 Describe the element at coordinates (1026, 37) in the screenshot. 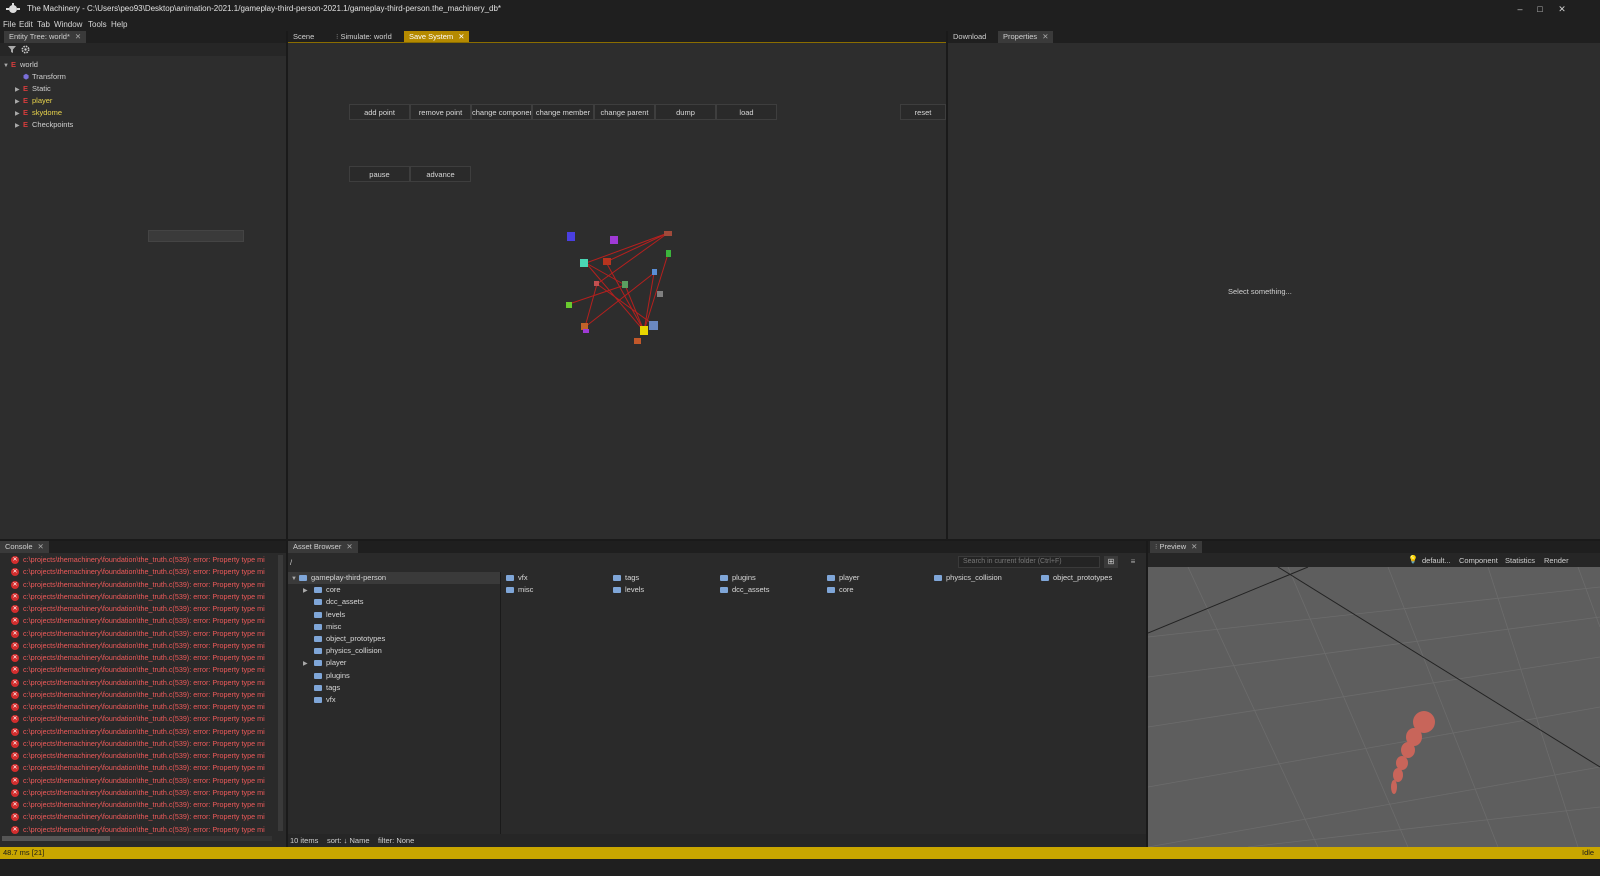

I see `tab-properties: Properties ✕` at that location.